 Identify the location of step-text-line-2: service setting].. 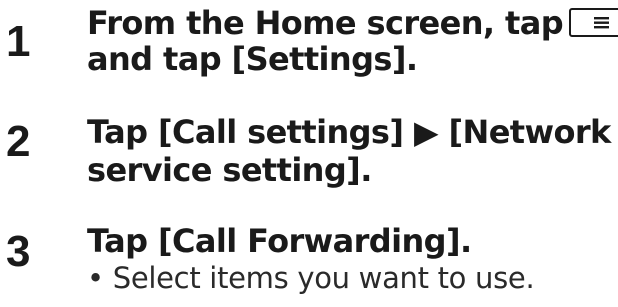
(229, 170).